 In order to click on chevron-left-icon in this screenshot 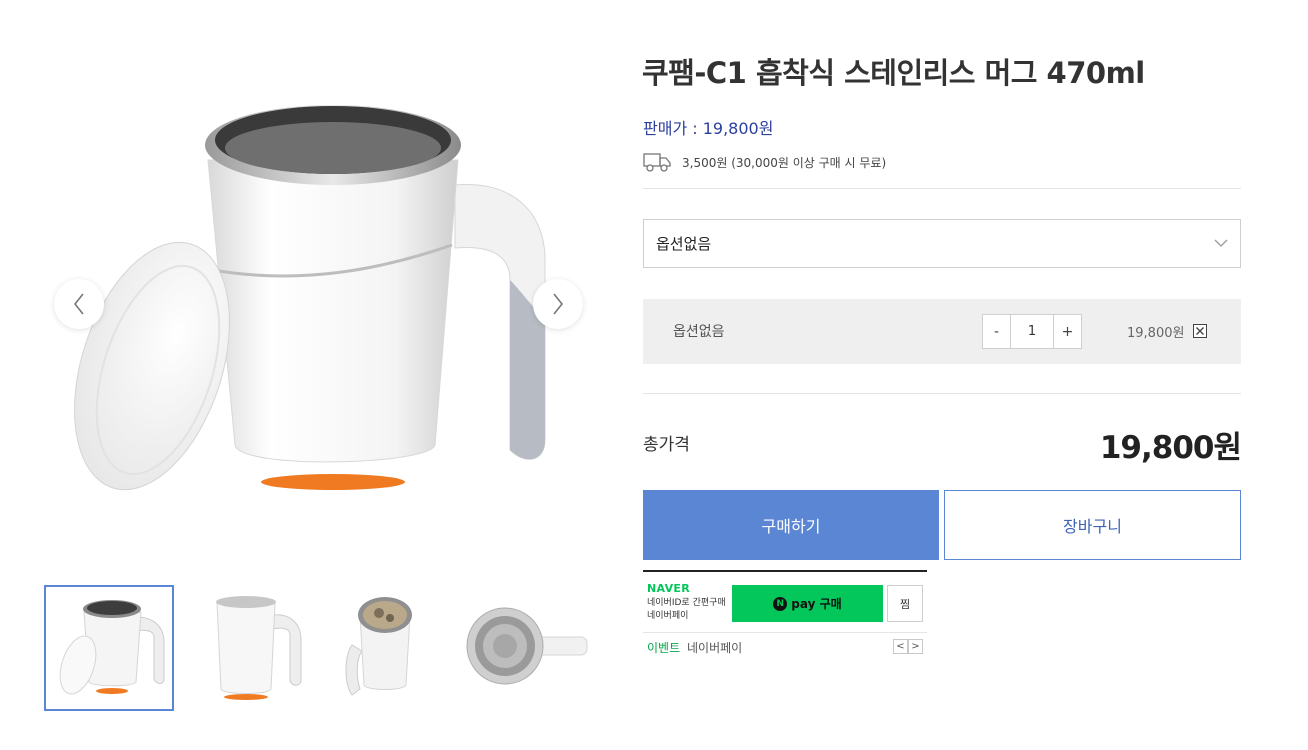, I will do `click(78, 304)`.